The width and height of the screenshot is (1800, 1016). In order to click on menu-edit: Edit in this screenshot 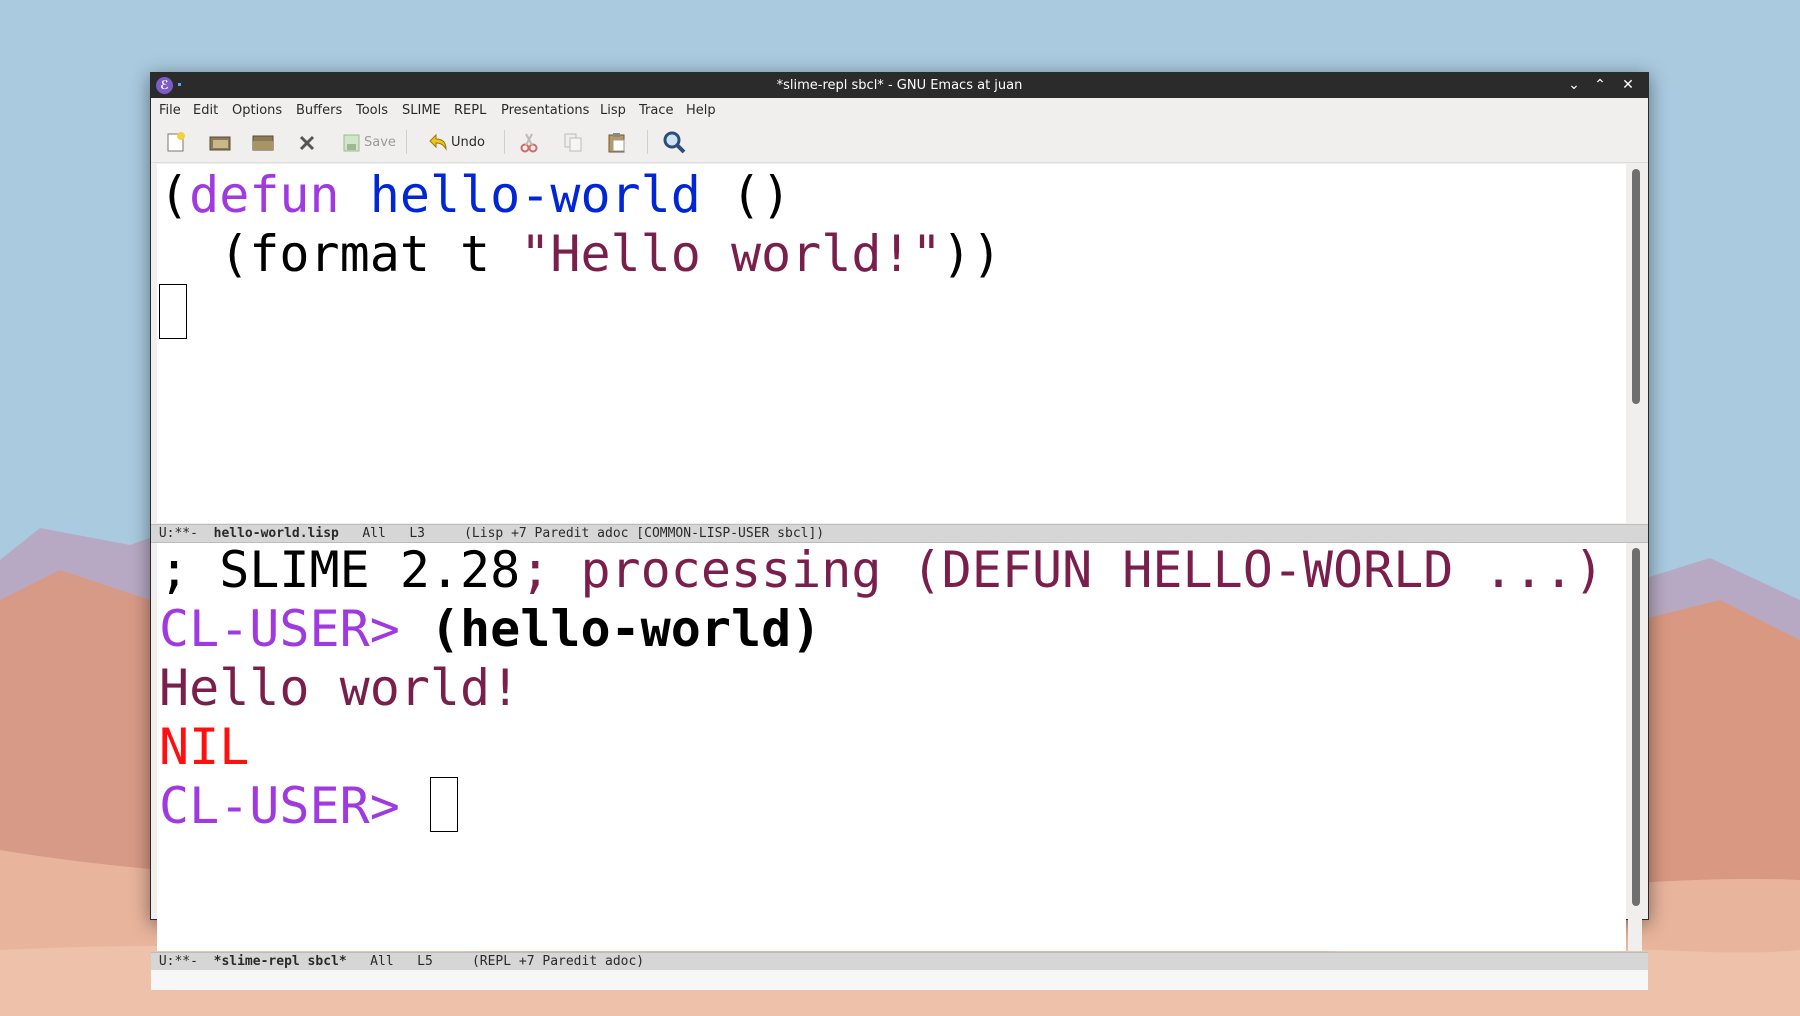, I will do `click(205, 110)`.